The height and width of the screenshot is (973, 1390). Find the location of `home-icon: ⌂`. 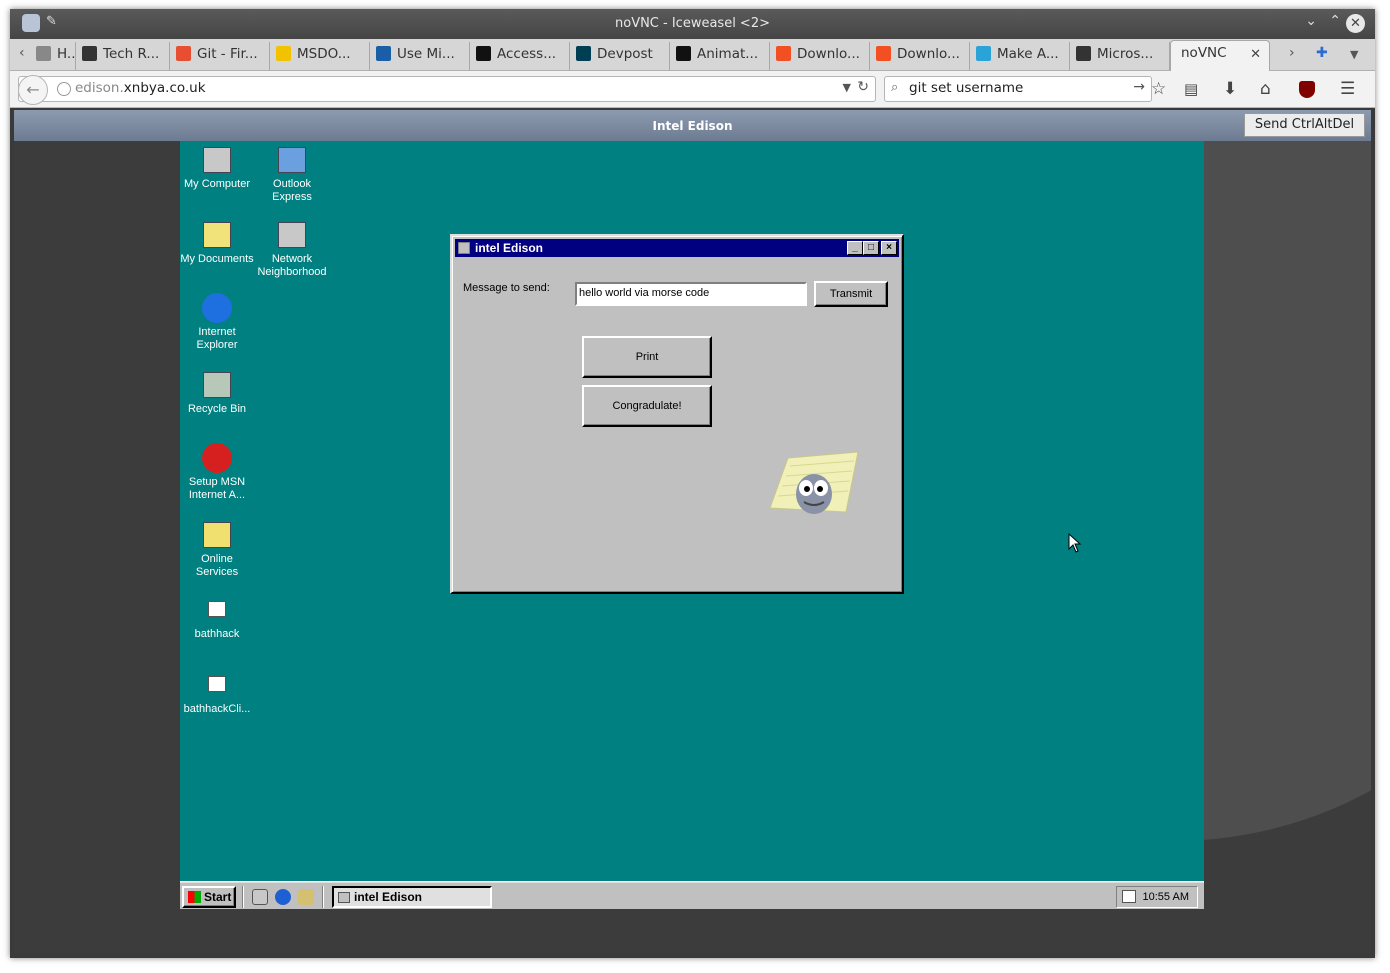

home-icon: ⌂ is located at coordinates (1265, 89).